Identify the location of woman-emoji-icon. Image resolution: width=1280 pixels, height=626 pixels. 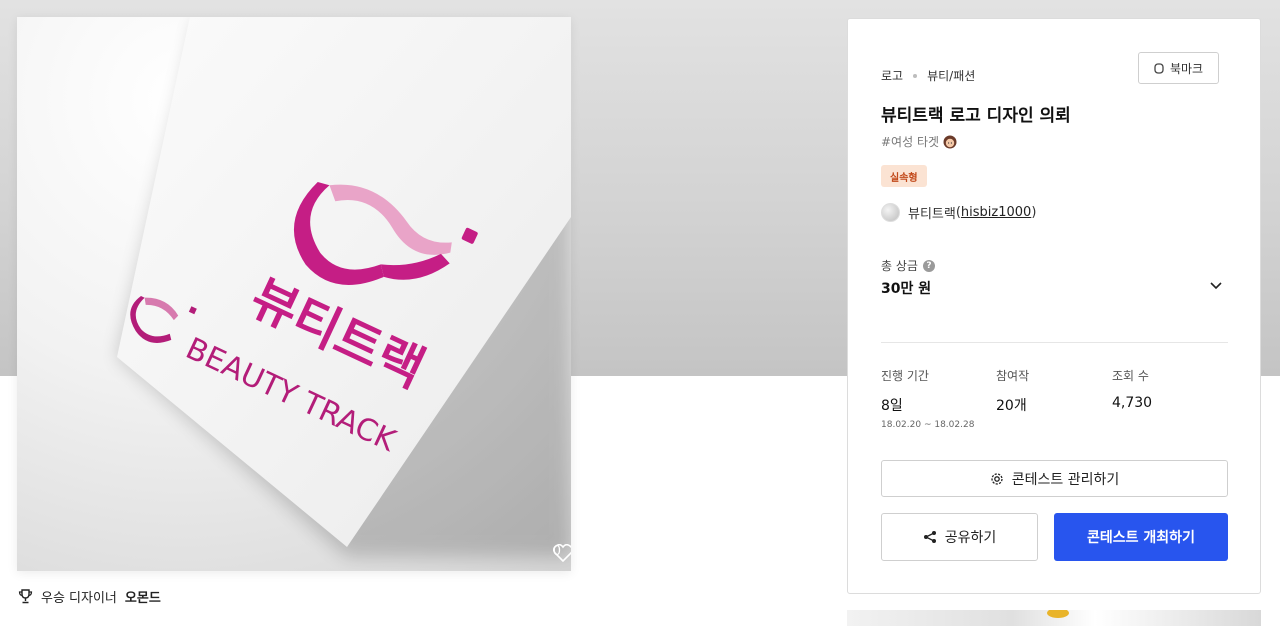
(950, 141).